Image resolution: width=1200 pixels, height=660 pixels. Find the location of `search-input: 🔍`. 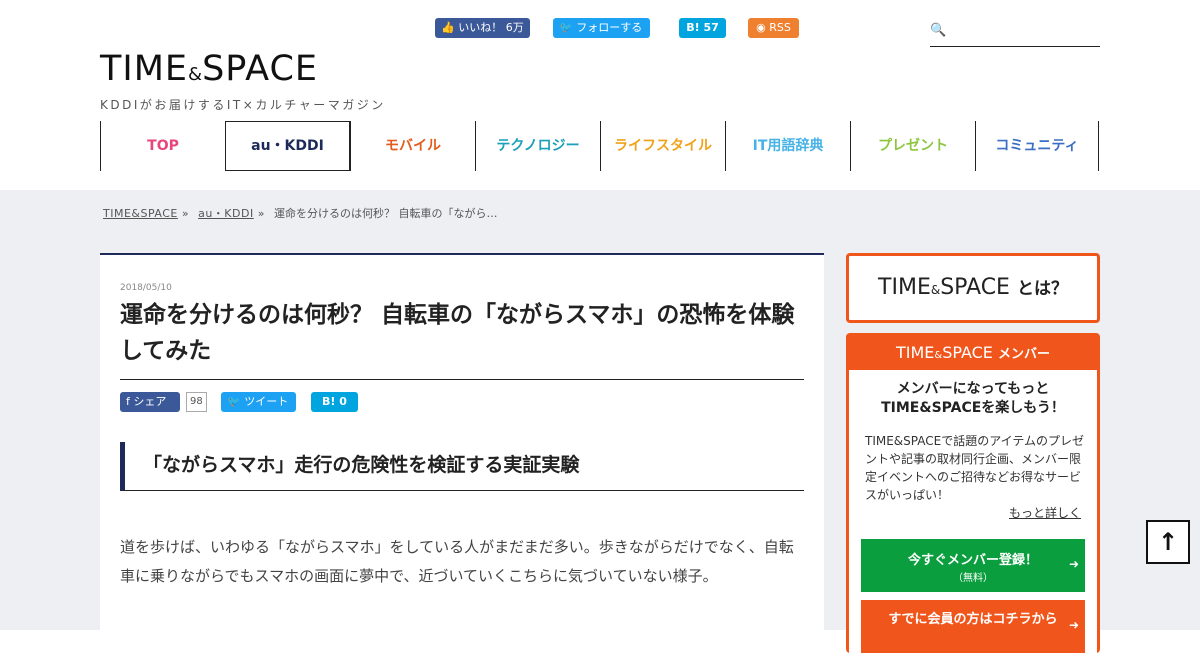

search-input: 🔍 is located at coordinates (1015, 32).